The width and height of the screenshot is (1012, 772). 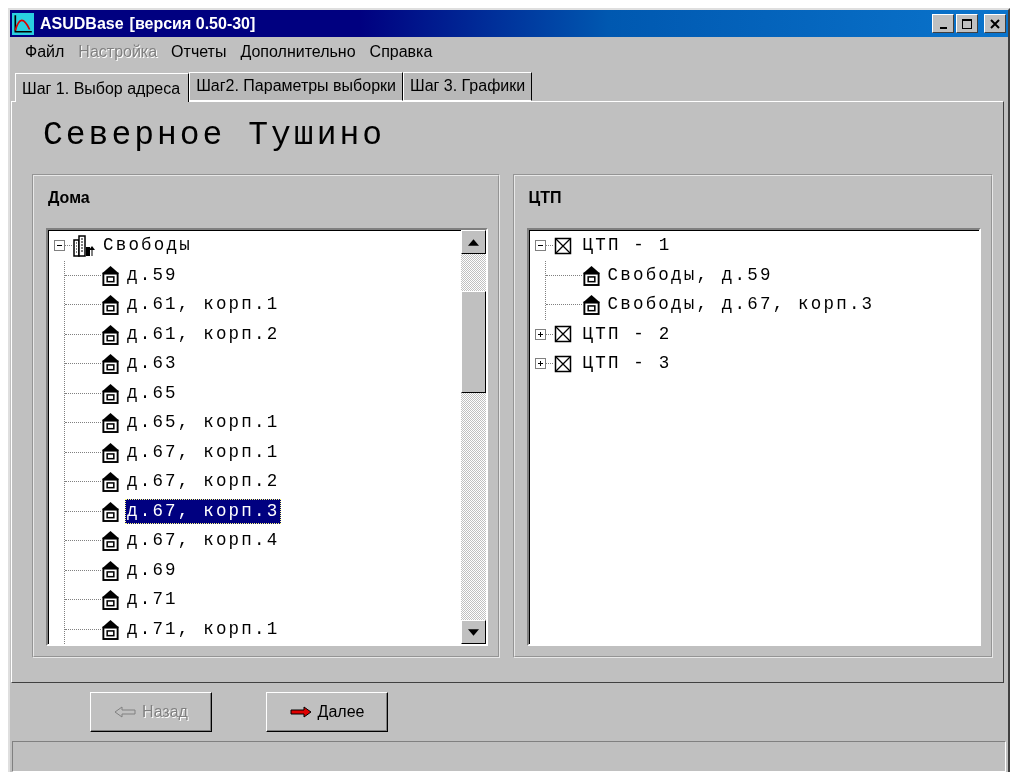 I want to click on left-arrow-icon, so click(x=125, y=712).